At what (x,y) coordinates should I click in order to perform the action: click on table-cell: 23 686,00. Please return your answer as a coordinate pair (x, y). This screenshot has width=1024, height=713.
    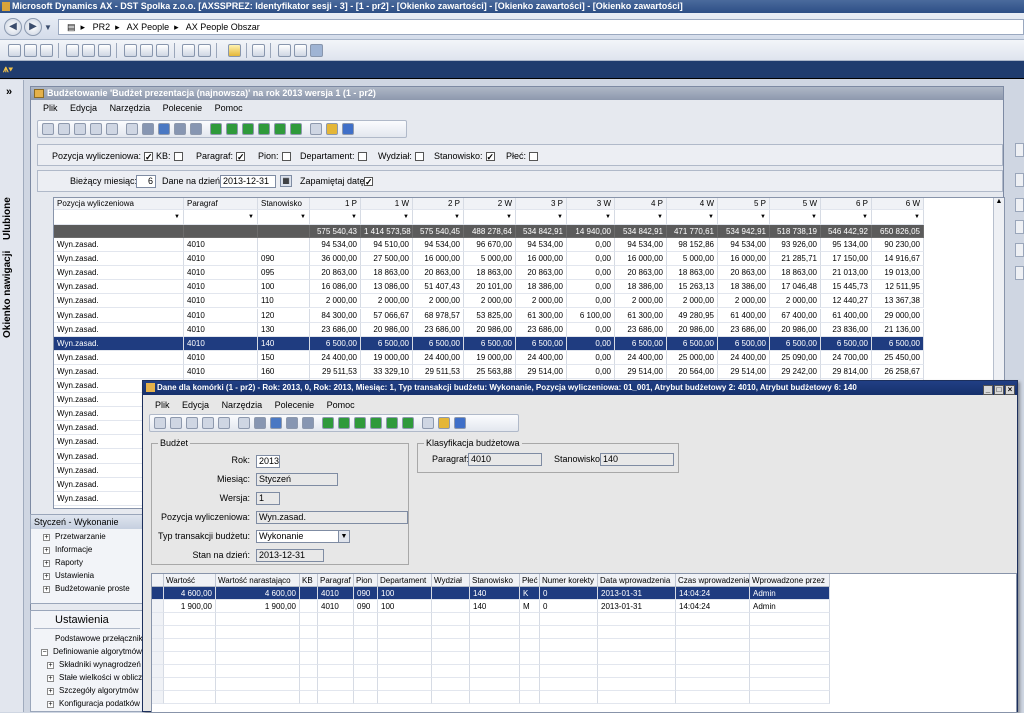
    Looking at the image, I should click on (335, 329).